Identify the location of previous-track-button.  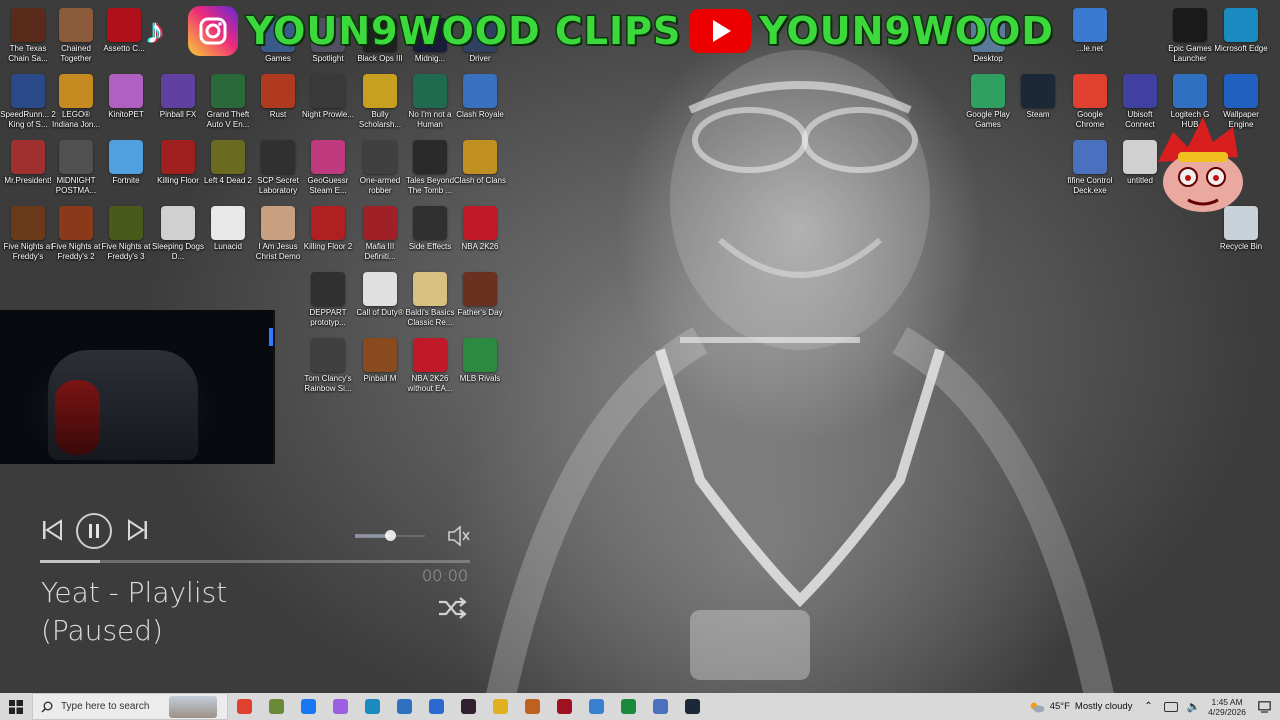
(52, 530).